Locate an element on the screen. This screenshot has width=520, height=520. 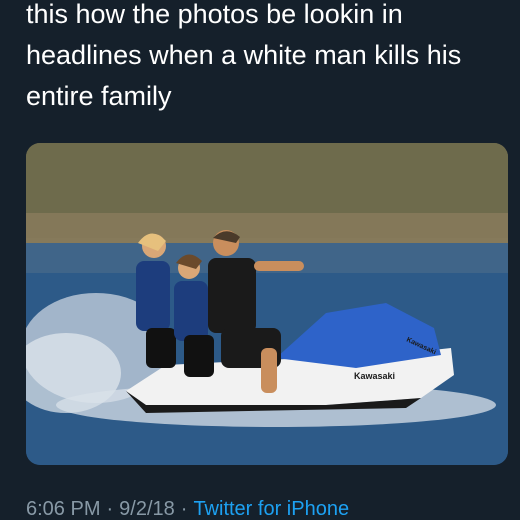
photo-beach is located at coordinates (267, 230).